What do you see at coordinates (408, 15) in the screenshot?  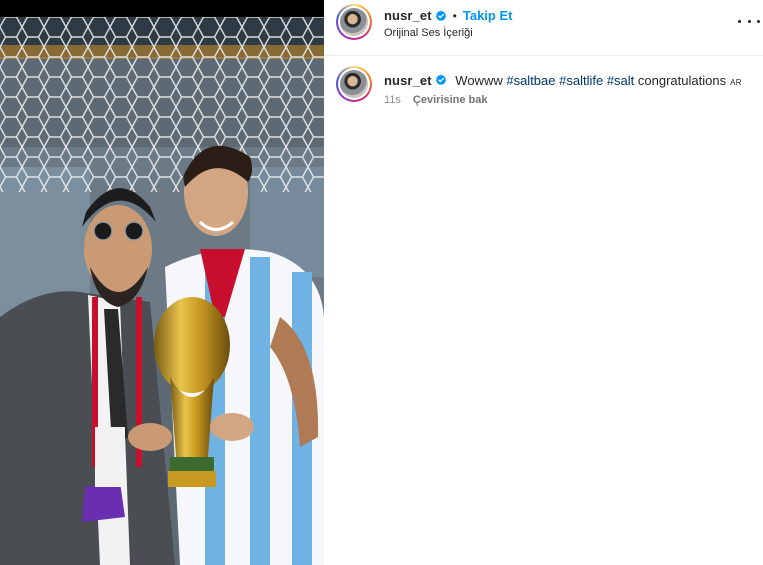 I see `author-username: nusr_et` at bounding box center [408, 15].